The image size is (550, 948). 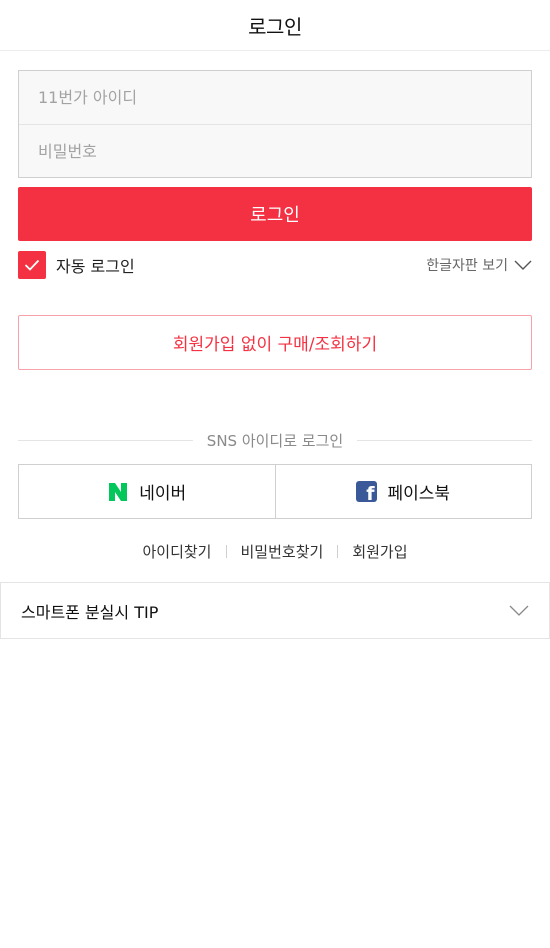 What do you see at coordinates (275, 345) in the screenshot?
I see `guest-purchase-label: 회원가입 없이 구매/조회하기` at bounding box center [275, 345].